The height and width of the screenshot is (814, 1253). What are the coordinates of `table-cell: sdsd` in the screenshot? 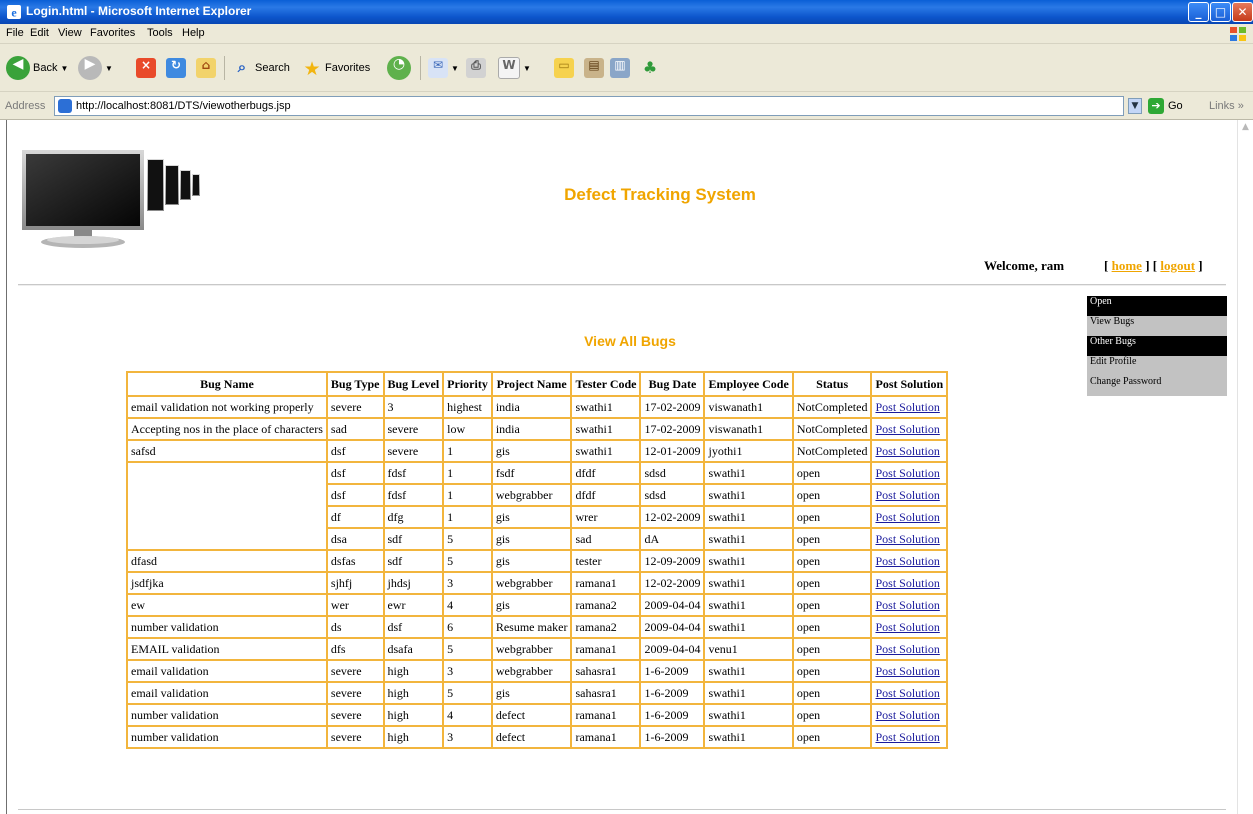 It's located at (672, 495).